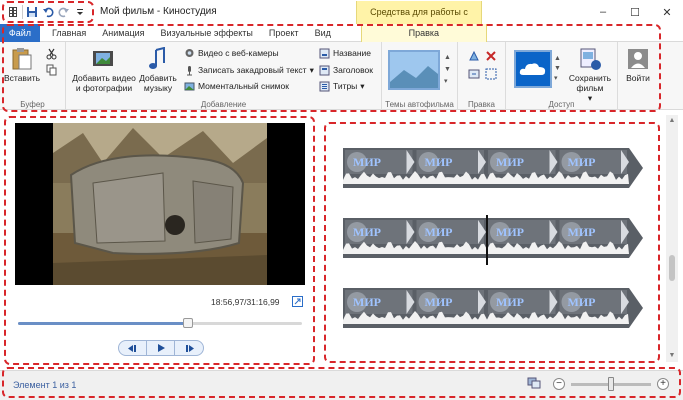  What do you see at coordinates (487, 240) in the screenshot?
I see `playhead-cursor` at bounding box center [487, 240].